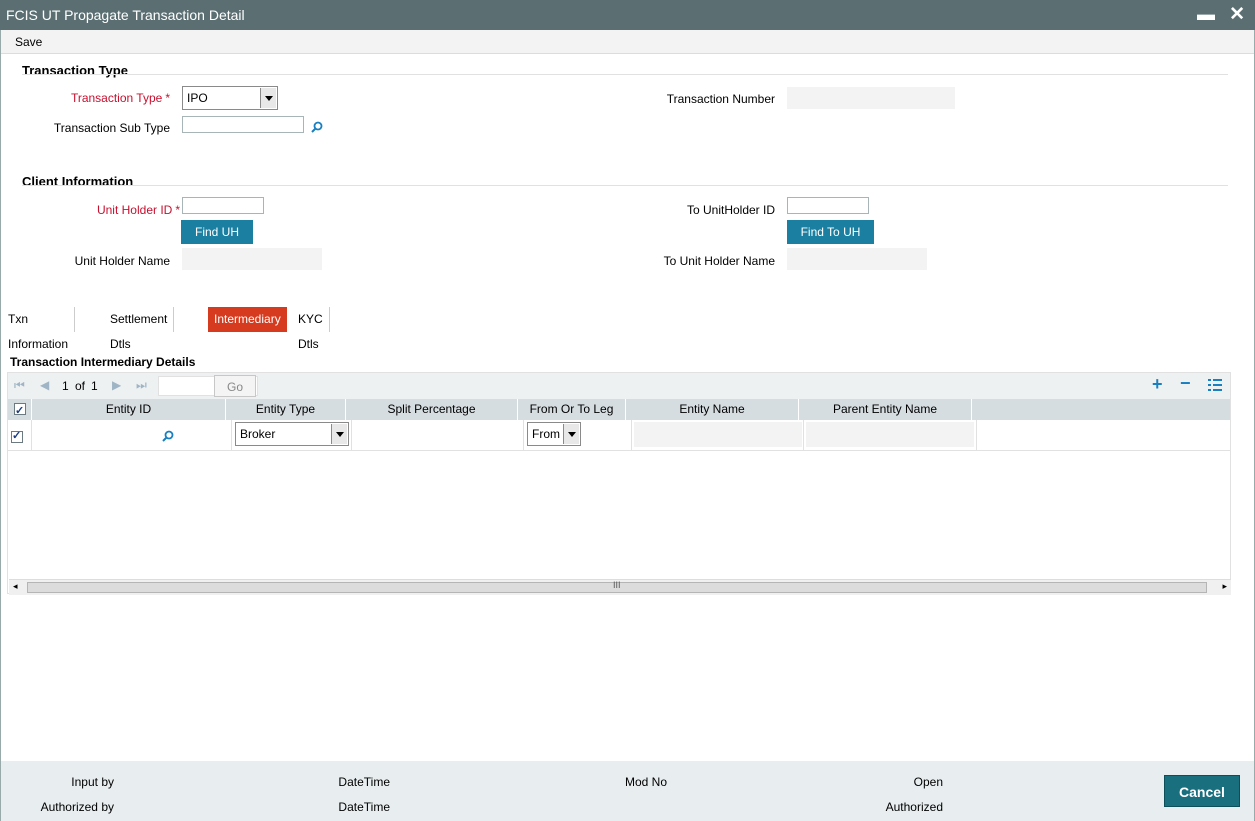  Describe the element at coordinates (311, 329) in the screenshot. I see `tab-kyc-dtls: KYC Dtls` at that location.